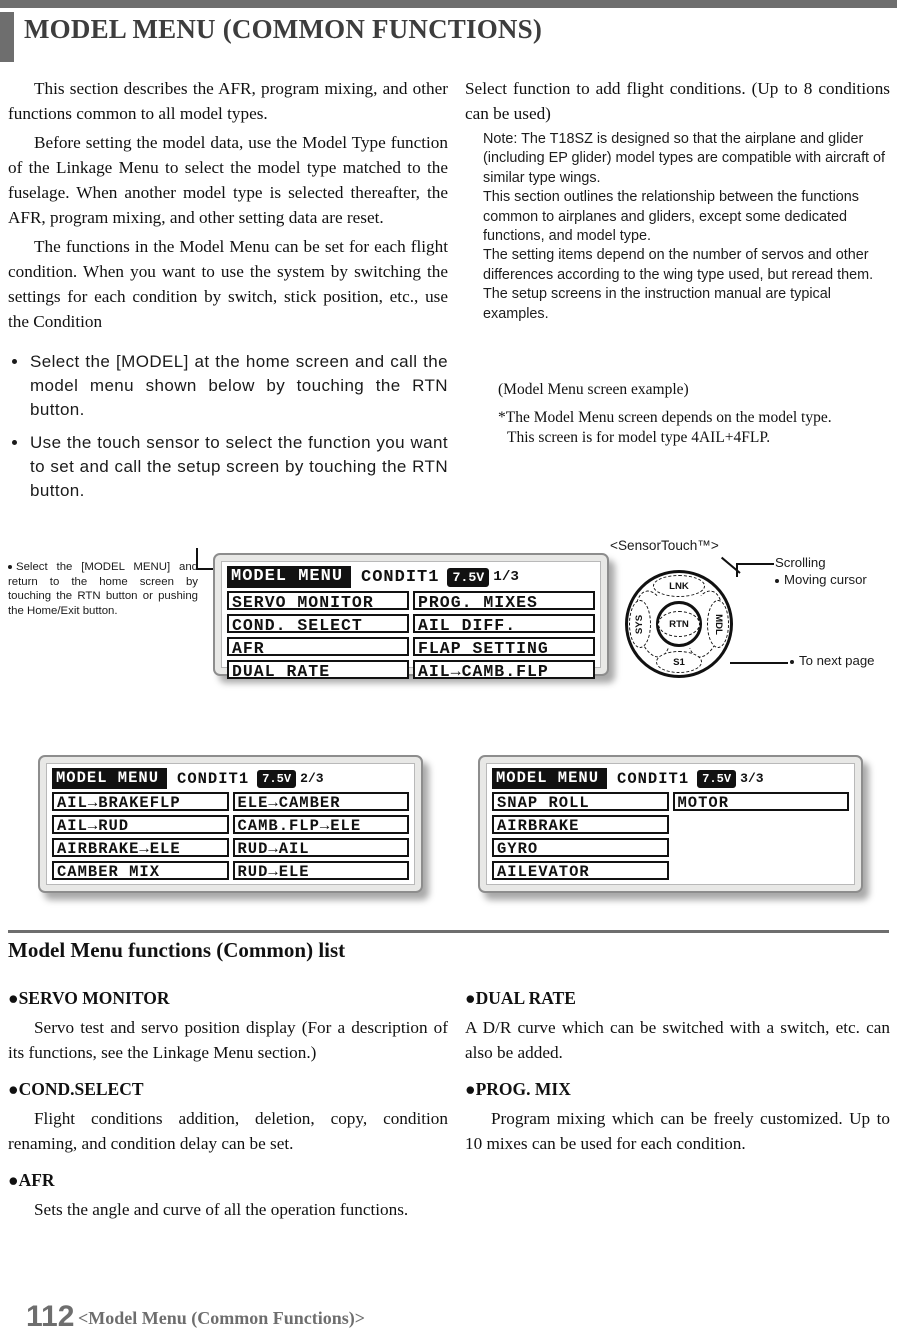  What do you see at coordinates (318, 623) in the screenshot?
I see `menu-item-cond-select: COND. SELECT` at bounding box center [318, 623].